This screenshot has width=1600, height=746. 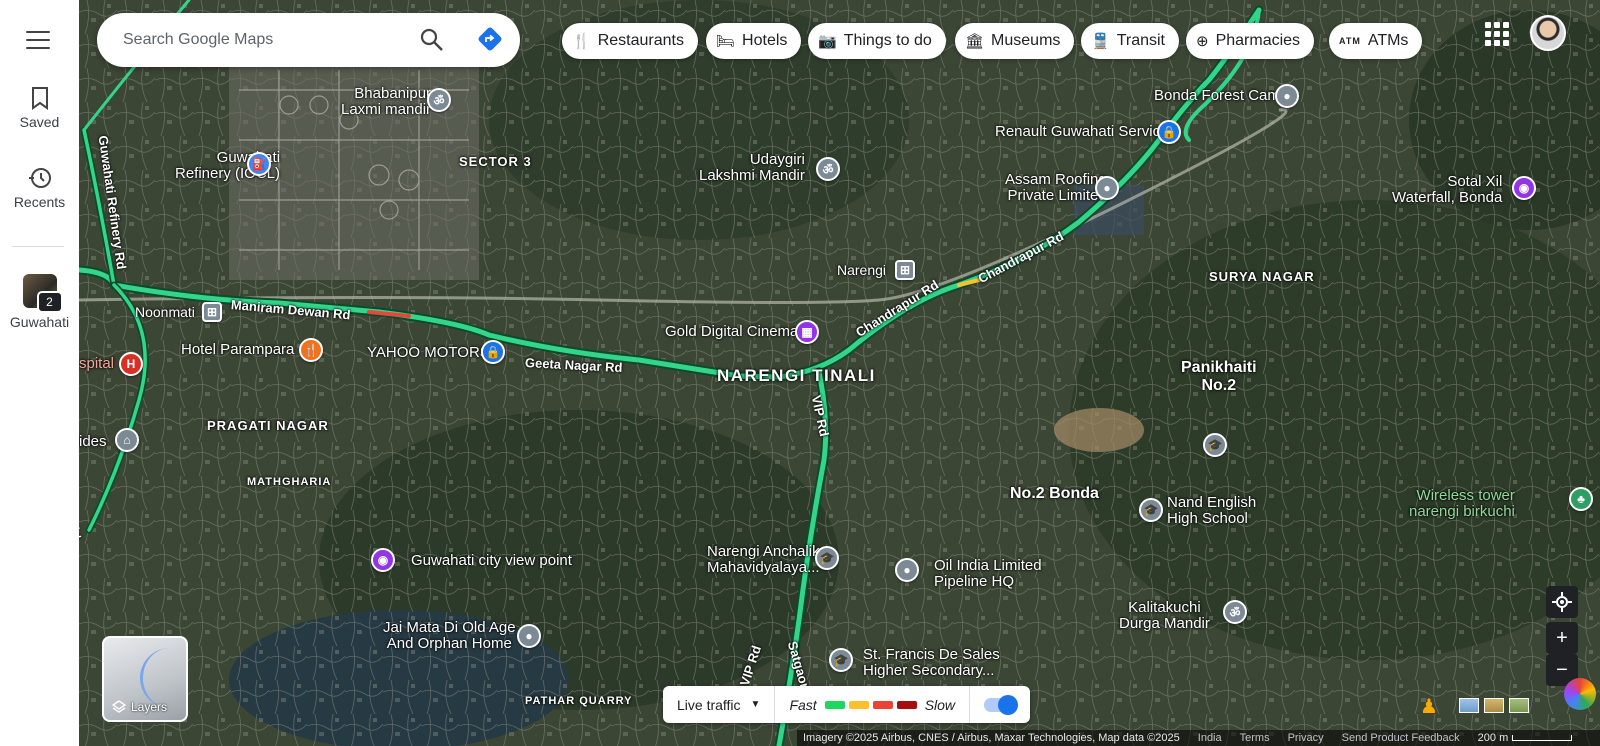 What do you see at coordinates (491, 561) in the screenshot?
I see `place-label-guwahati-view: Guwahati city view point` at bounding box center [491, 561].